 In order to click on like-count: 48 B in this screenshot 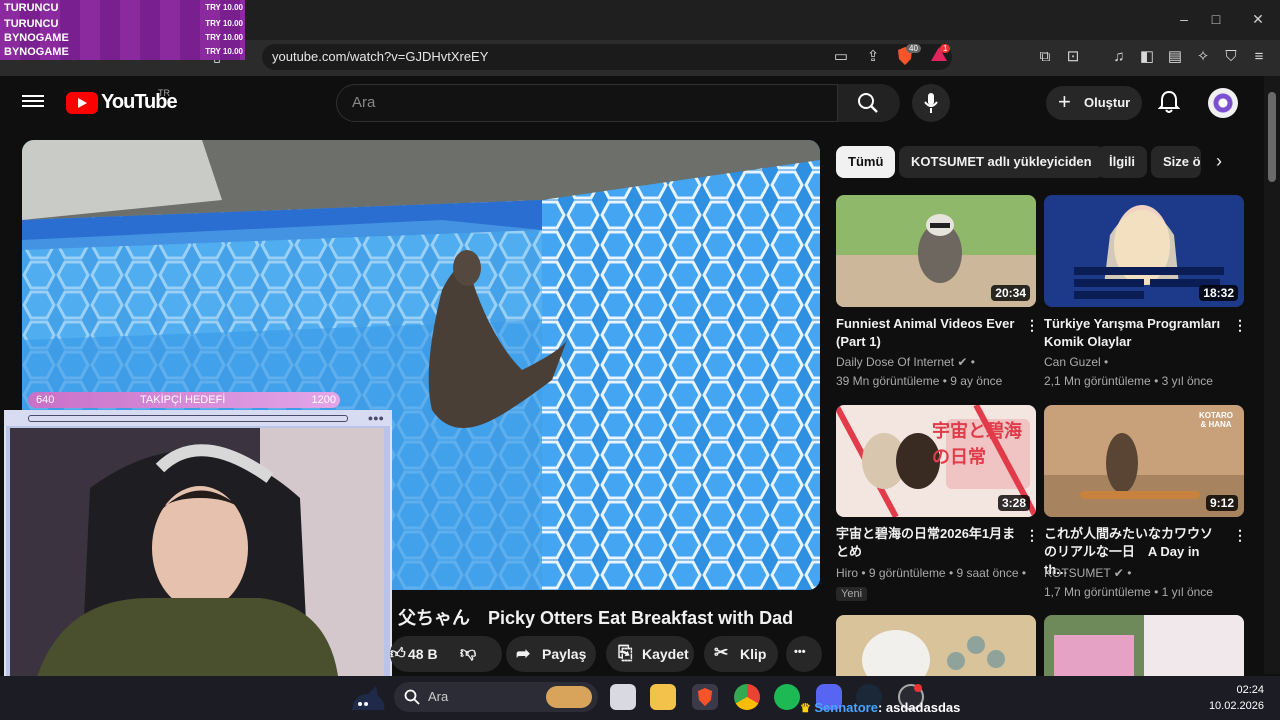, I will do `click(423, 654)`.